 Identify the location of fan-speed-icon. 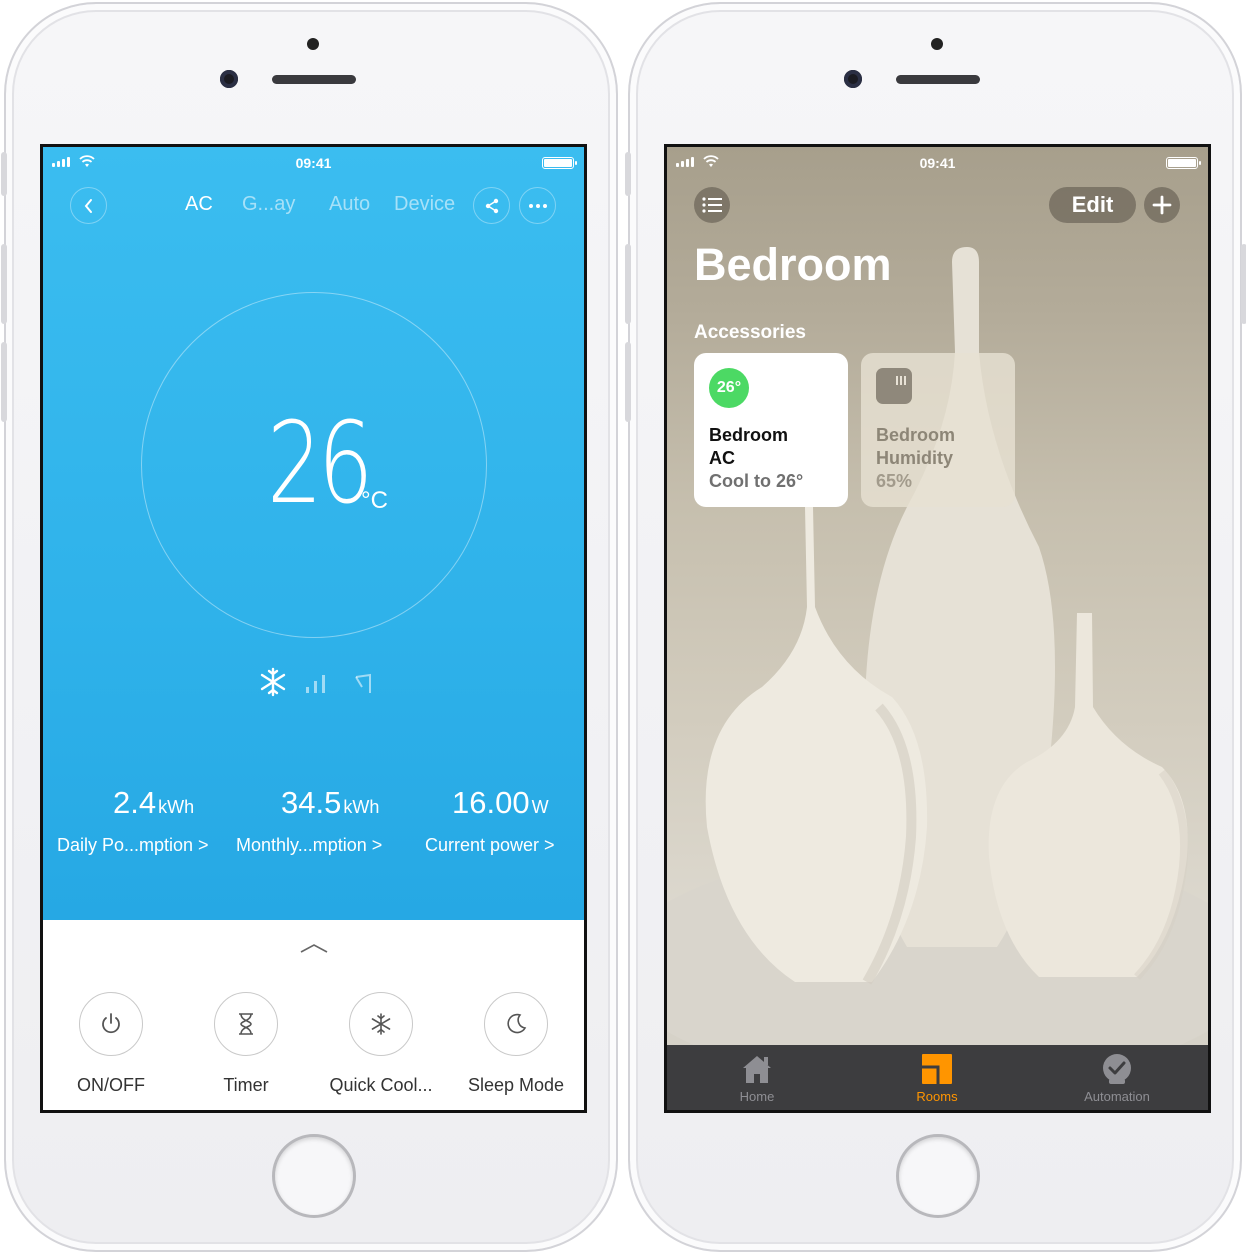
(315, 684).